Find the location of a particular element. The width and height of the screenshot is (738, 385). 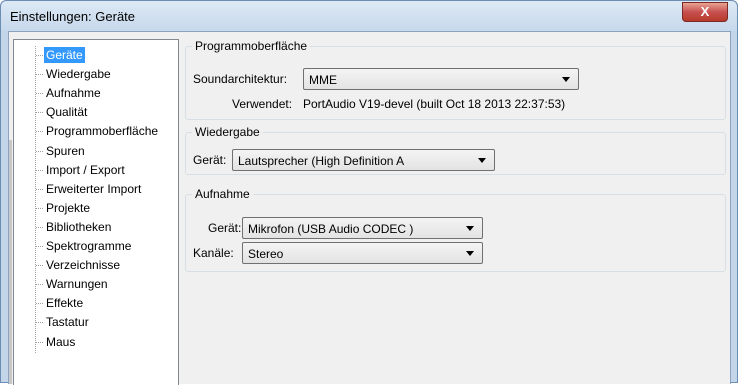

tree-item-label: Geräte is located at coordinates (64, 55).